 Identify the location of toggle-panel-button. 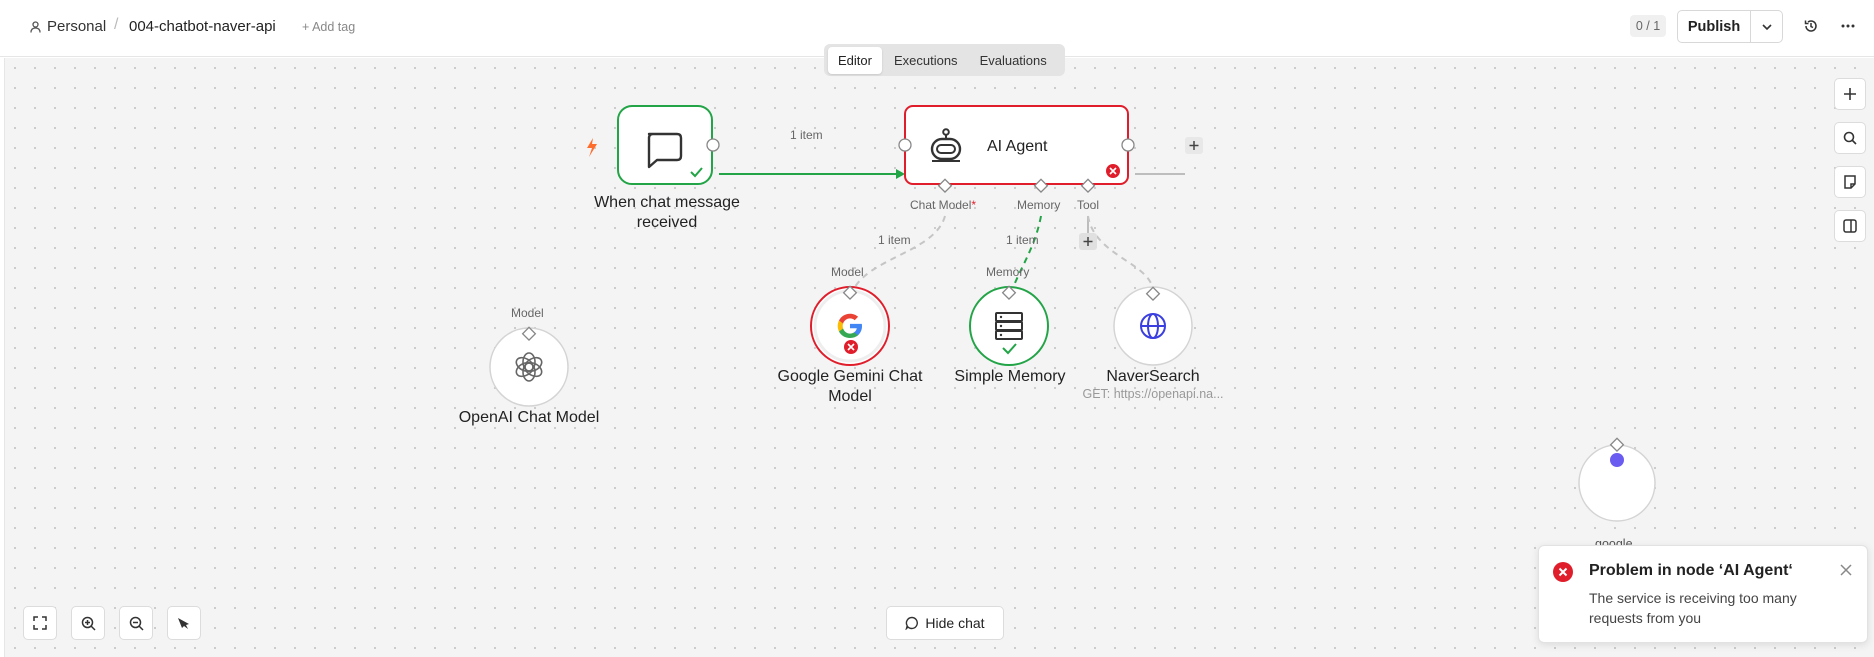
(1850, 226).